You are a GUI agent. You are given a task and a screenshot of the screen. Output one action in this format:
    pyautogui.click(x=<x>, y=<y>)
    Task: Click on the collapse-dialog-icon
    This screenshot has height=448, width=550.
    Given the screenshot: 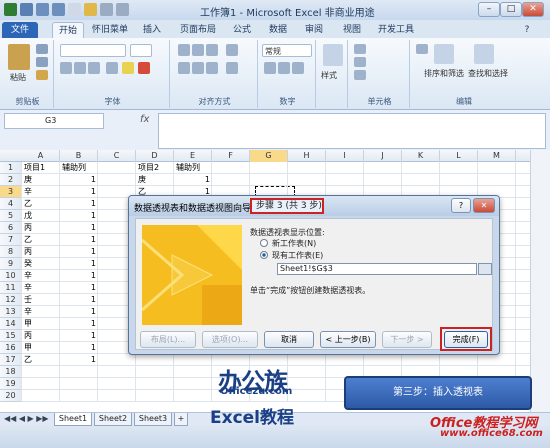 What is the action you would take?
    pyautogui.click(x=485, y=269)
    